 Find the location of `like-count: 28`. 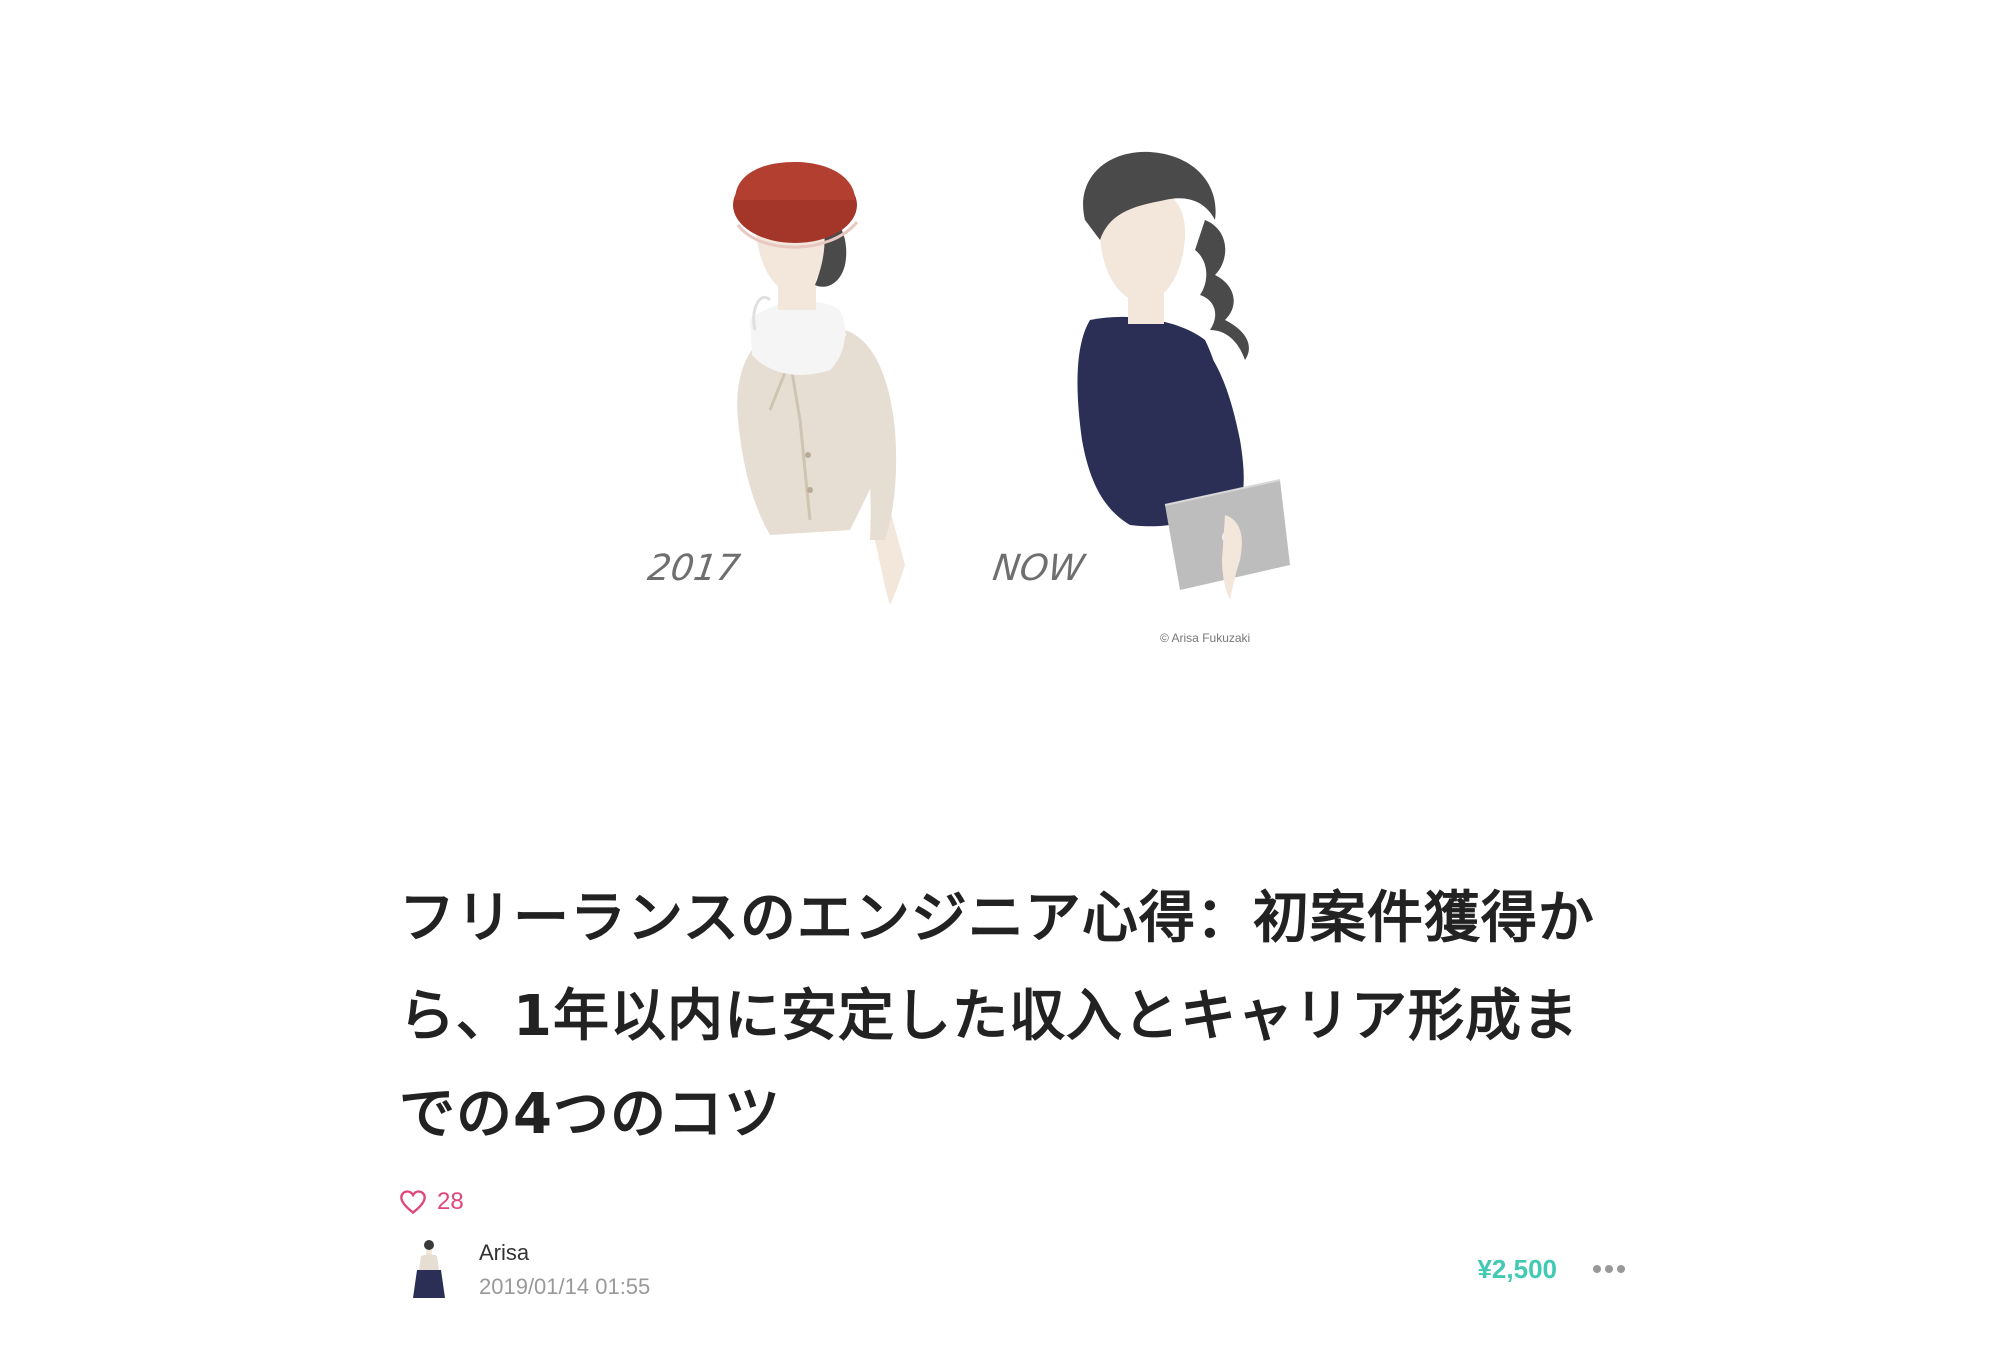

like-count: 28 is located at coordinates (450, 1201).